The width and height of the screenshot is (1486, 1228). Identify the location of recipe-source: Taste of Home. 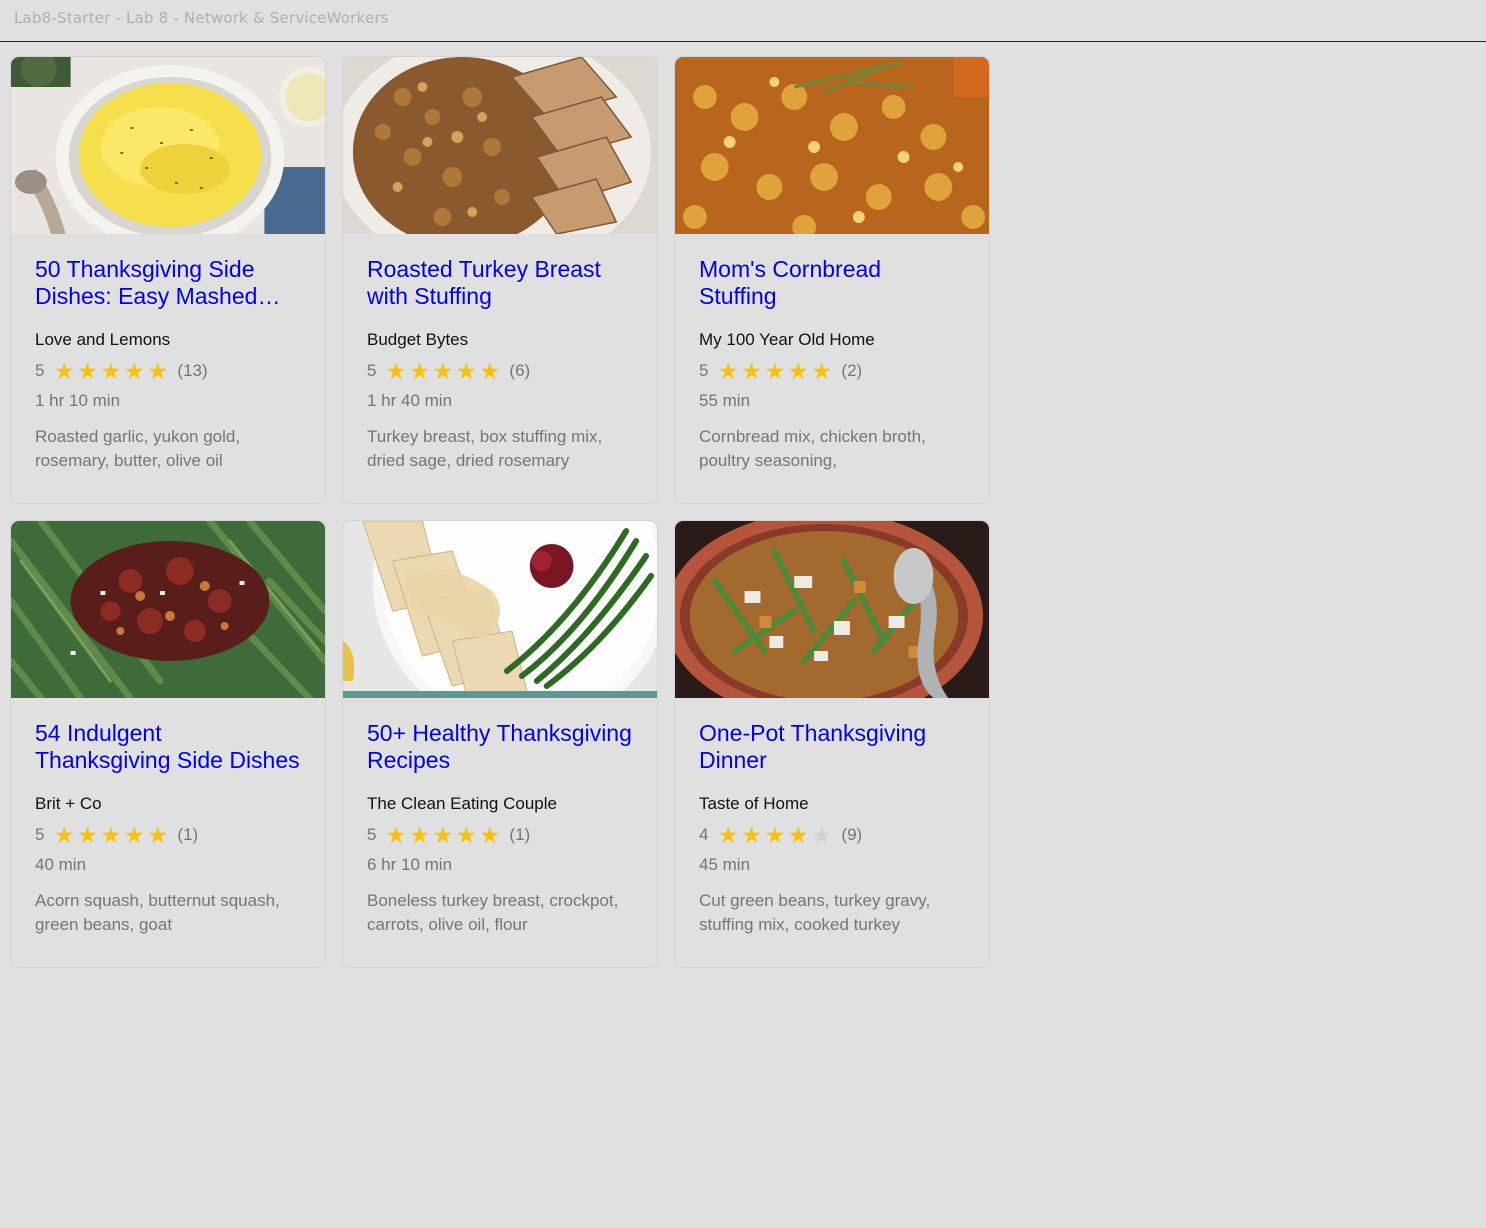
(754, 803).